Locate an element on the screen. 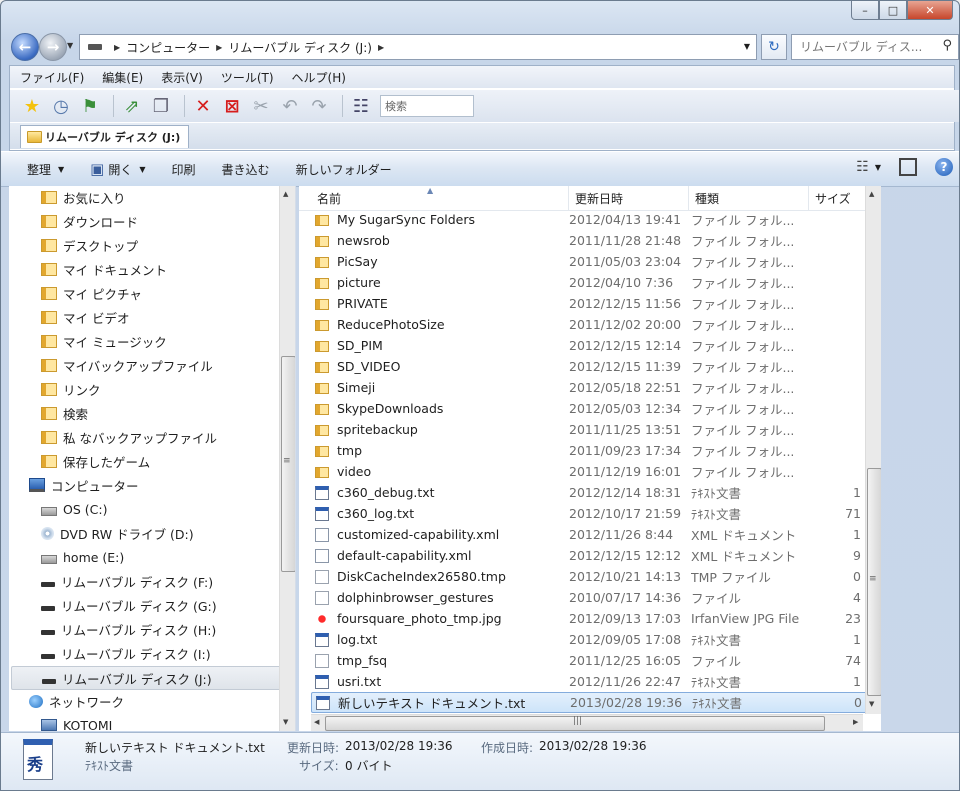 The image size is (960, 791). file-list-scrollbar: ▲ ≡ ▼ is located at coordinates (873, 450).